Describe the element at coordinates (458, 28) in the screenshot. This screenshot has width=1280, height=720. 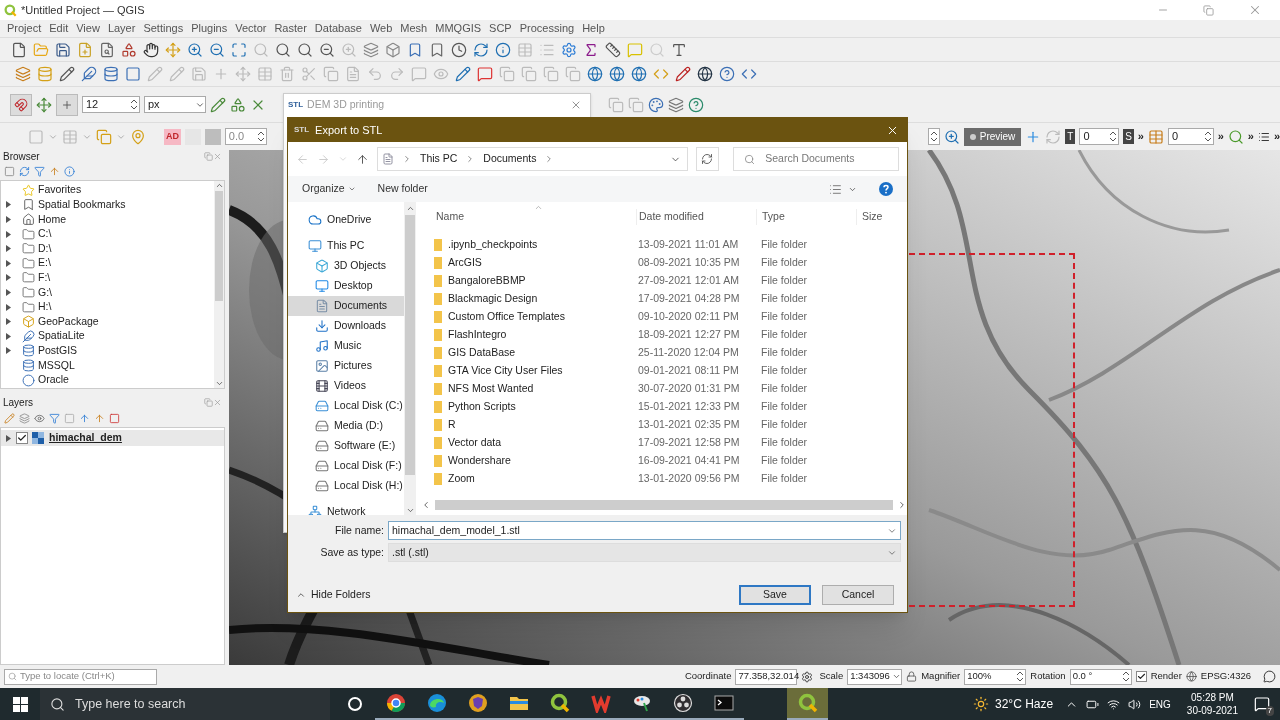
I see `menu-item: MMQGIS` at that location.